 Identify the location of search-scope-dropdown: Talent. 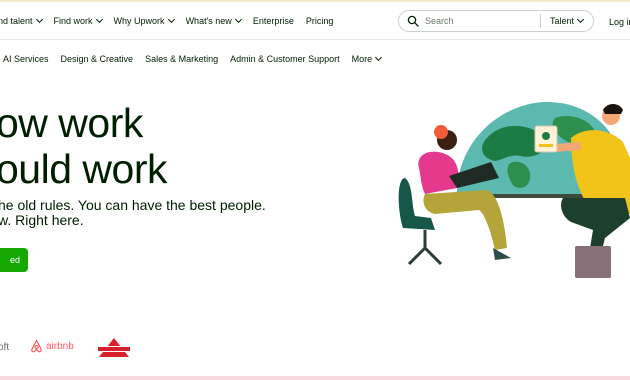
(567, 20).